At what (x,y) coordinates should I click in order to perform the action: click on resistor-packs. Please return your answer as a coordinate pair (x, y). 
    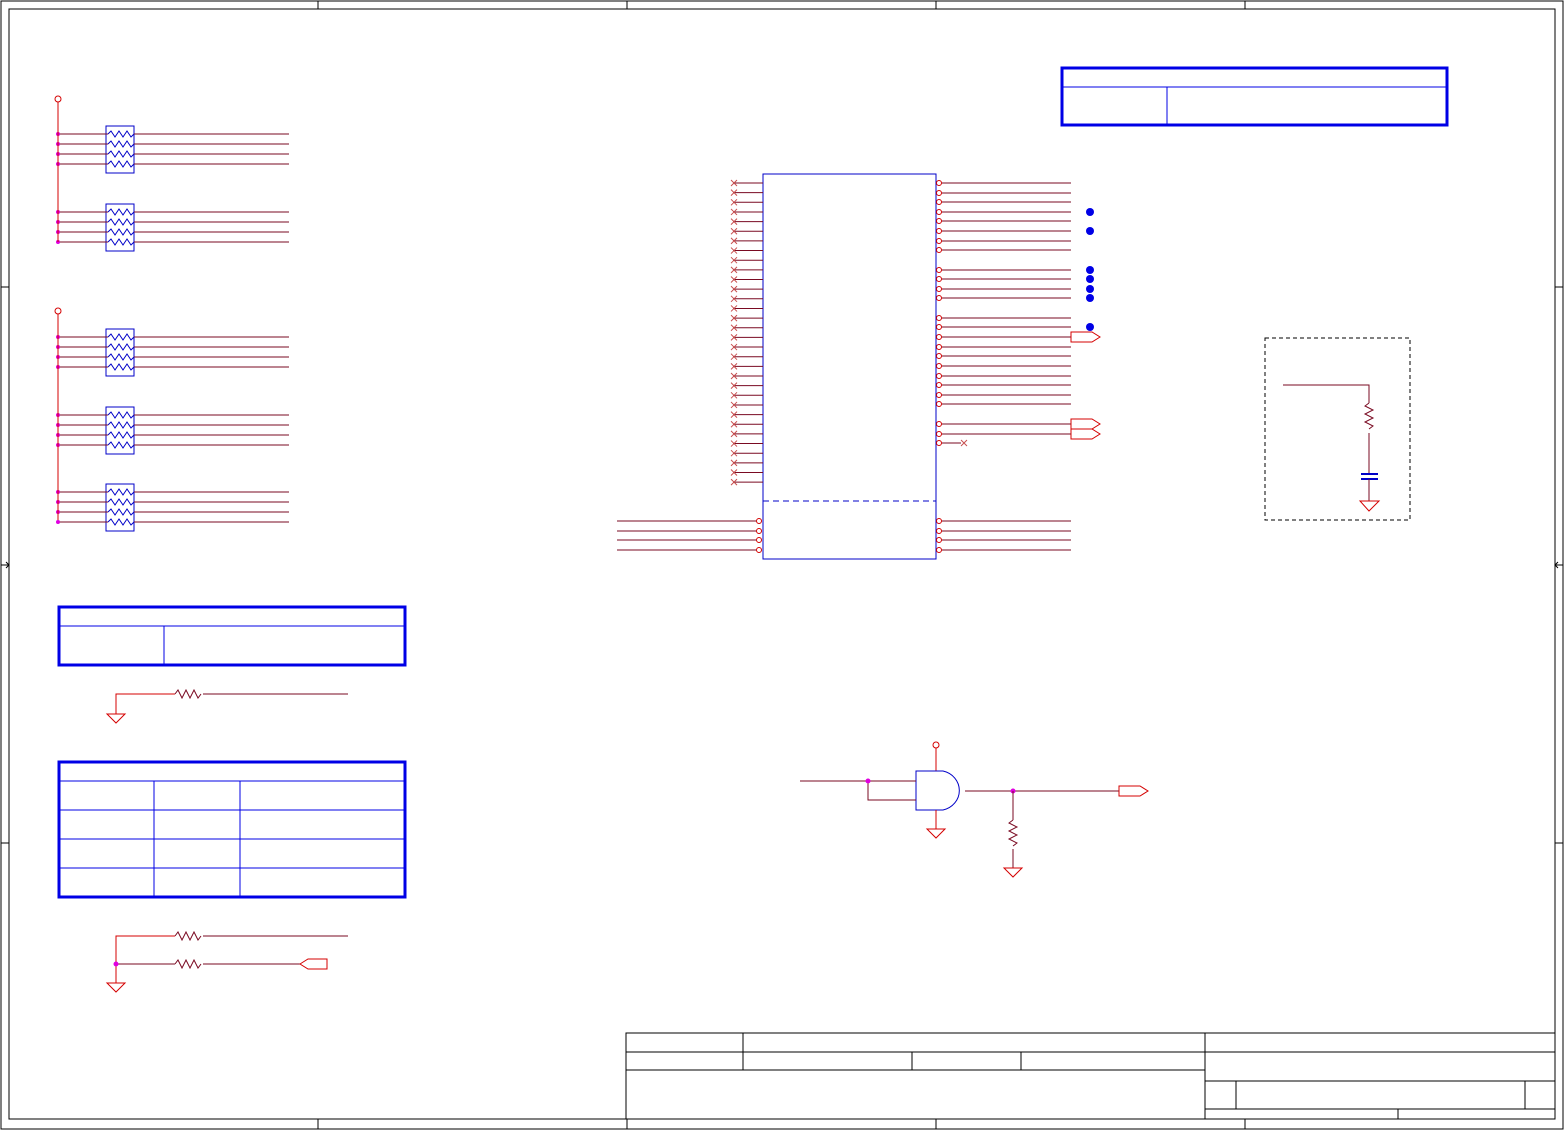
    Looking at the image, I should click on (172, 328).